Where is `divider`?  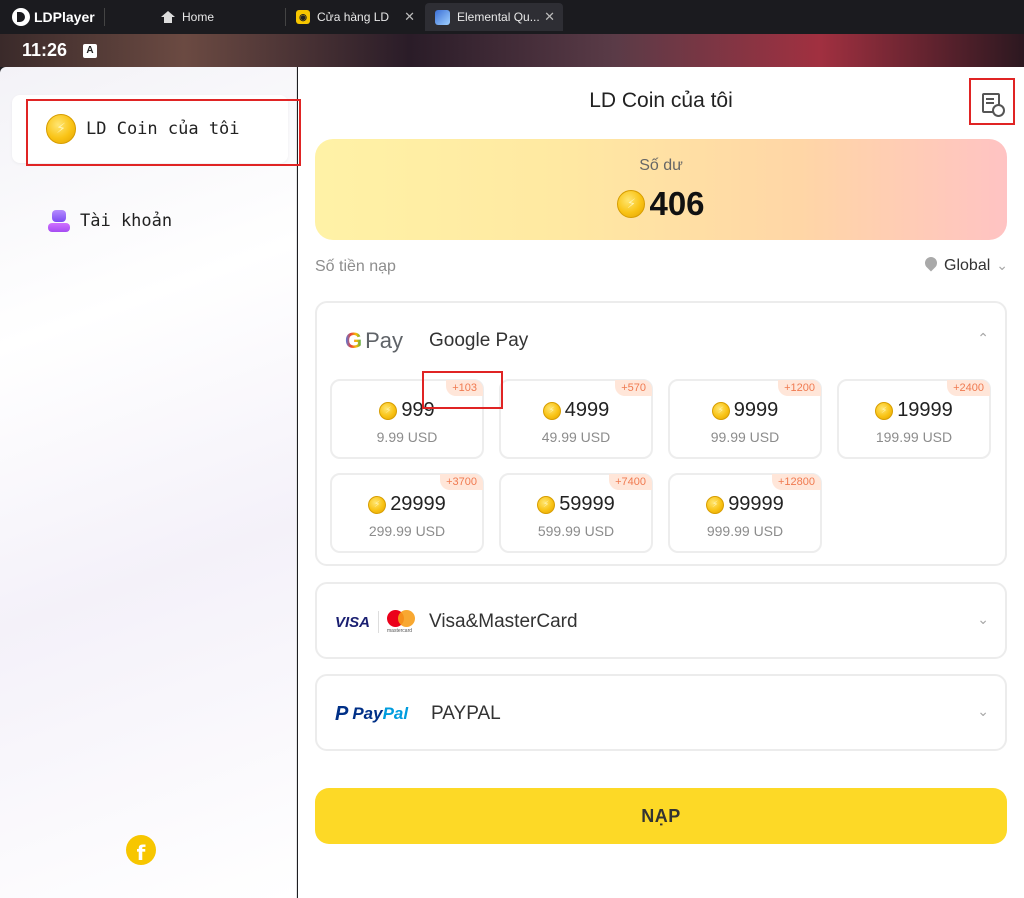
divider is located at coordinates (379, 622).